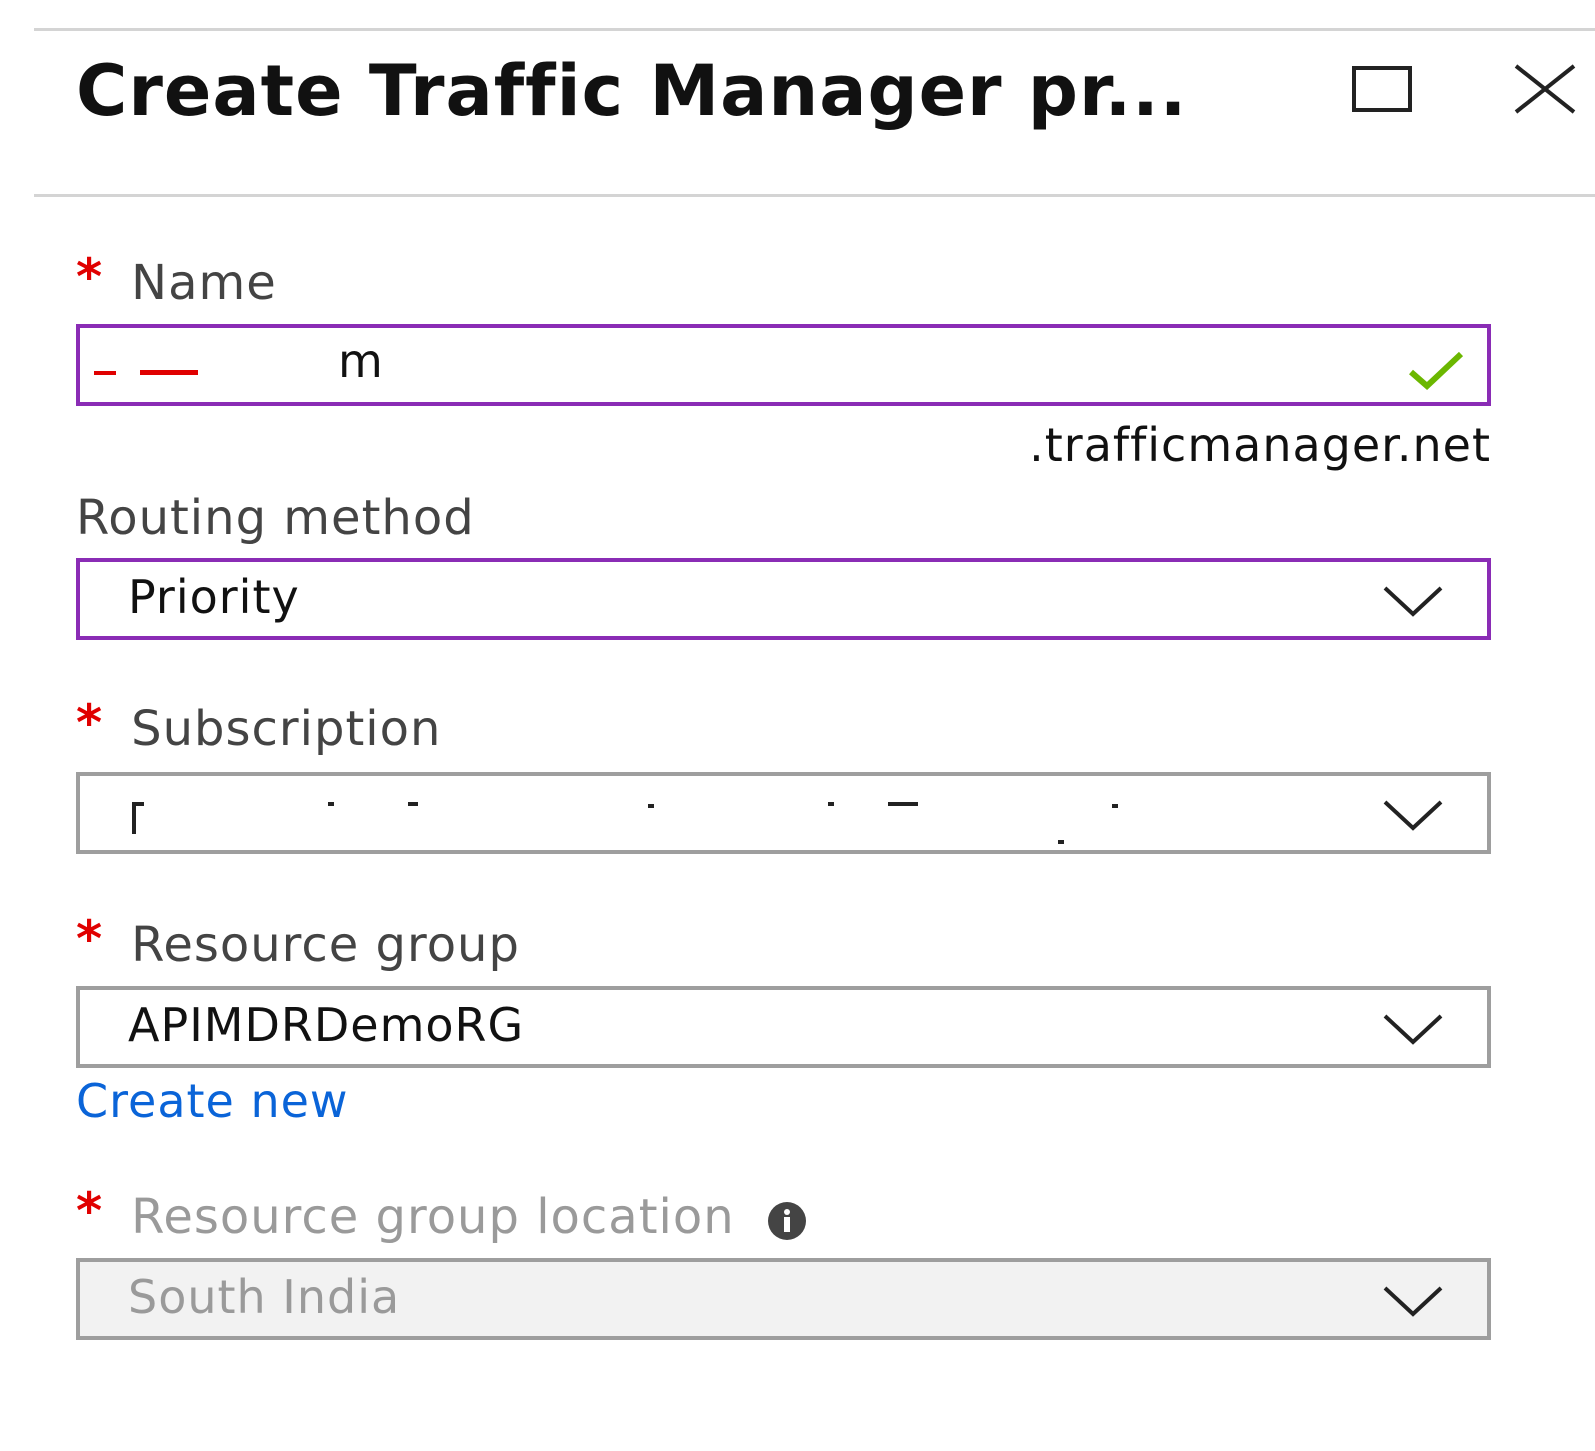  What do you see at coordinates (212, 1101) in the screenshot?
I see `create-new-resource-group-link: Create new` at bounding box center [212, 1101].